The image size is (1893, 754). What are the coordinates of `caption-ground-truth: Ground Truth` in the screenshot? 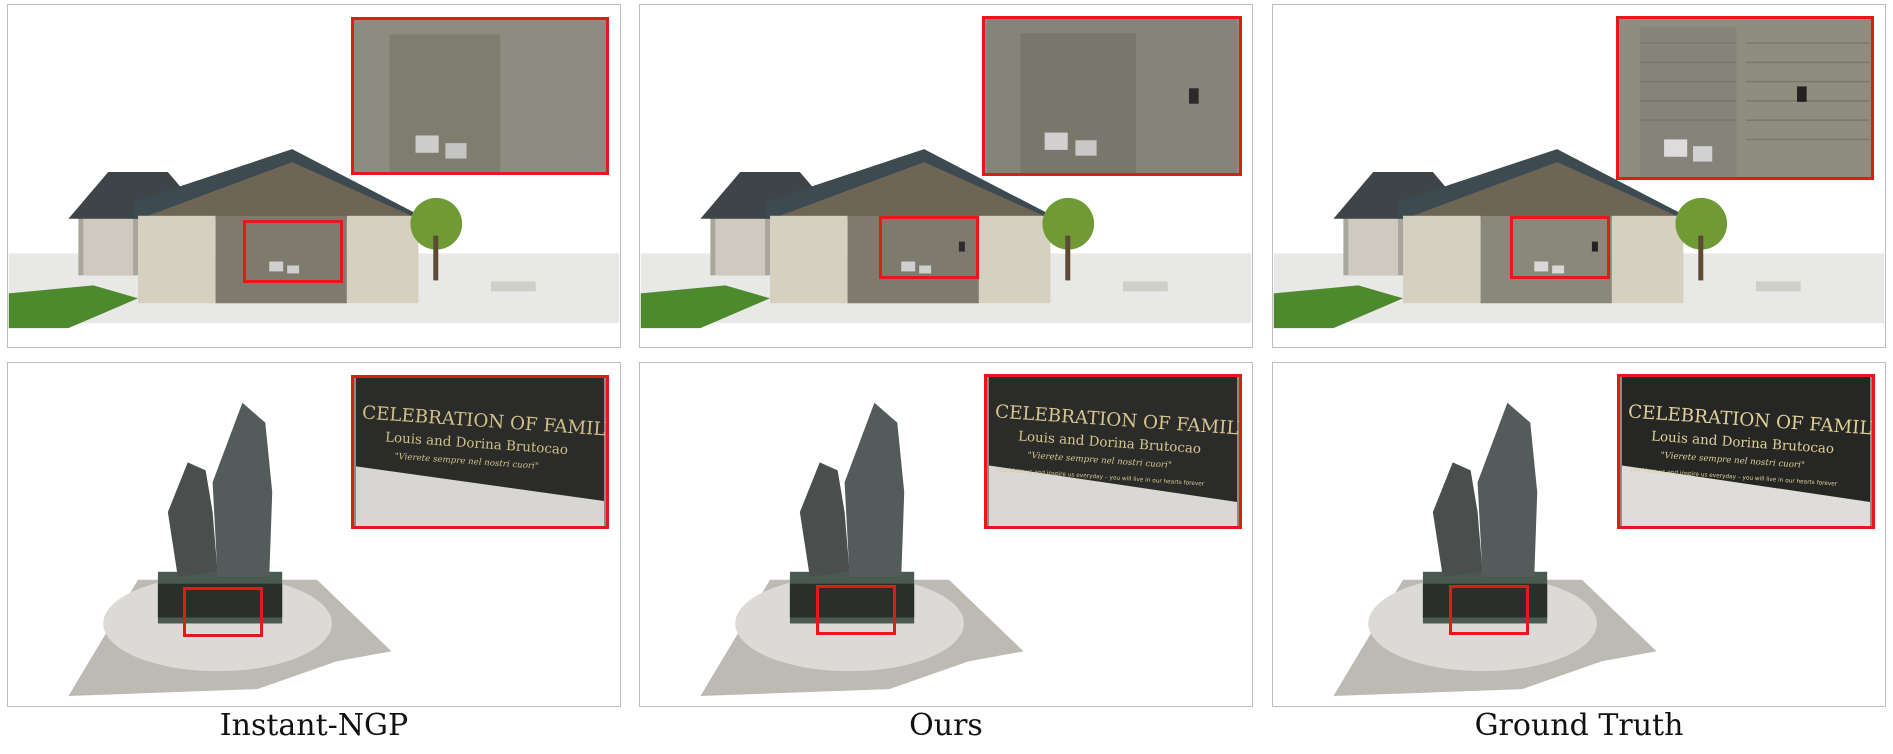 It's located at (1579, 725).